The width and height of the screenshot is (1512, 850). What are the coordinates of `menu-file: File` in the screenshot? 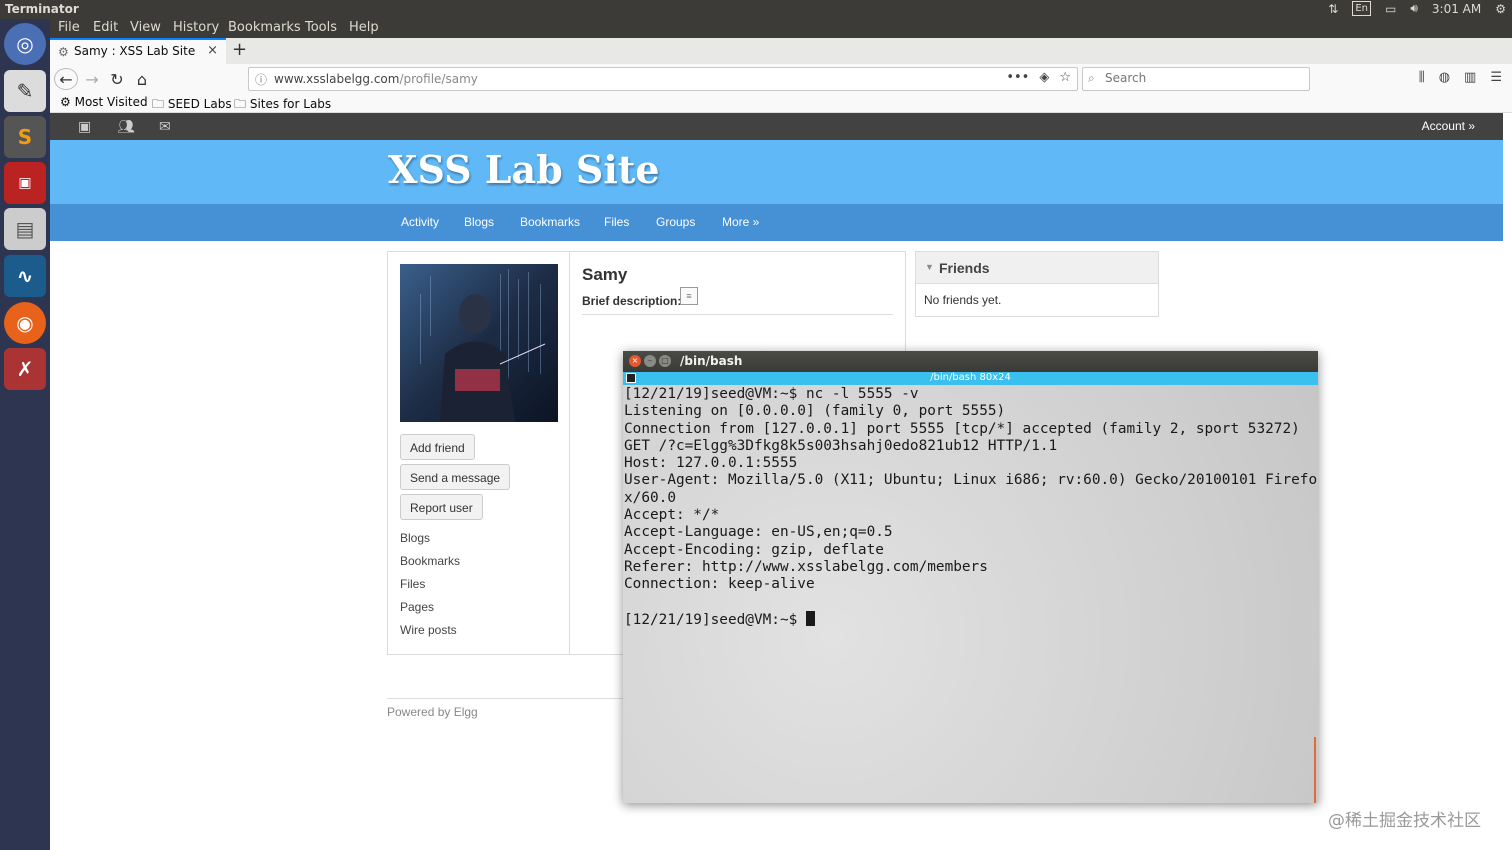 It's located at (69, 27).